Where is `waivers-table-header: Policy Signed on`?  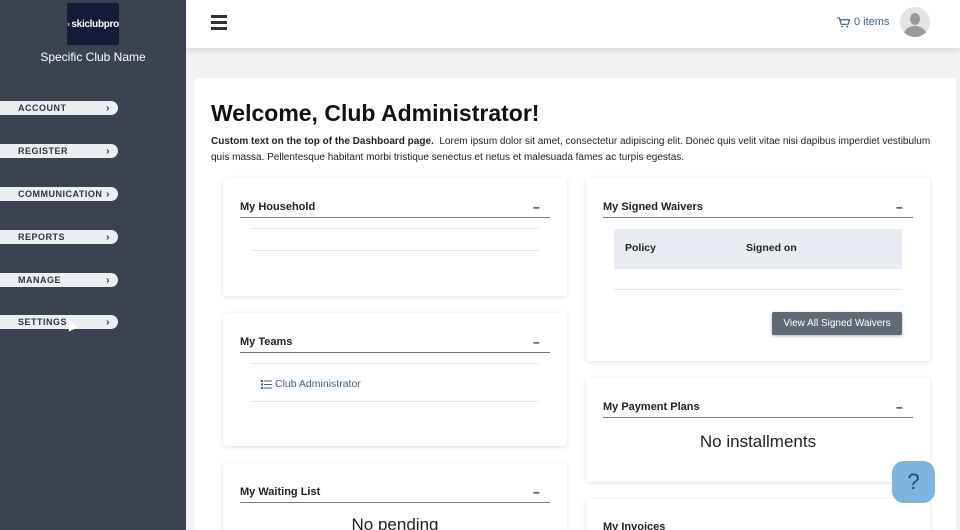
waivers-table-header: Policy Signed on is located at coordinates (758, 249).